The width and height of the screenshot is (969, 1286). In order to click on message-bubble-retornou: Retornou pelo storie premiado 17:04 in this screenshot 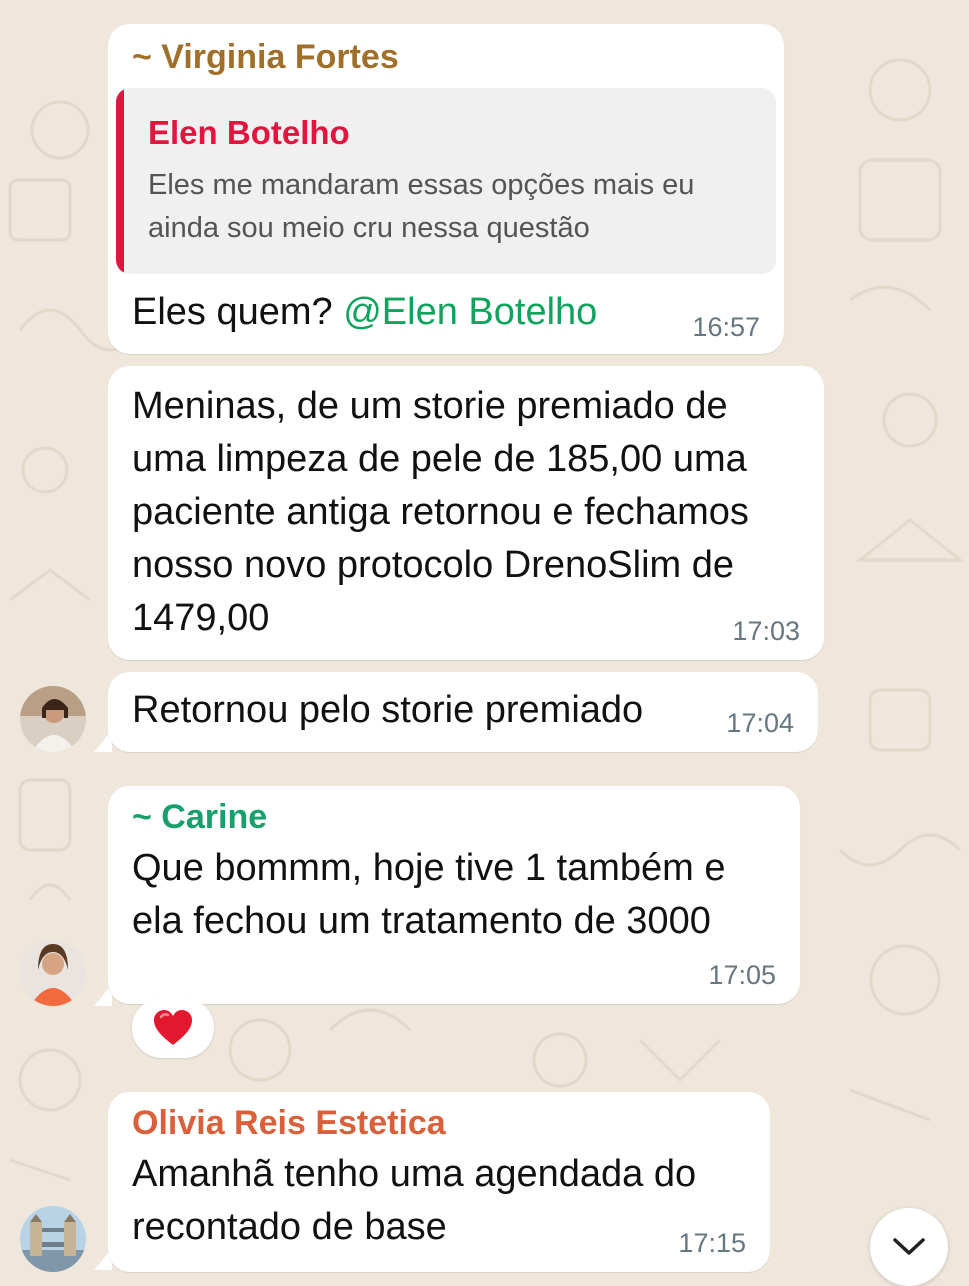, I will do `click(463, 712)`.